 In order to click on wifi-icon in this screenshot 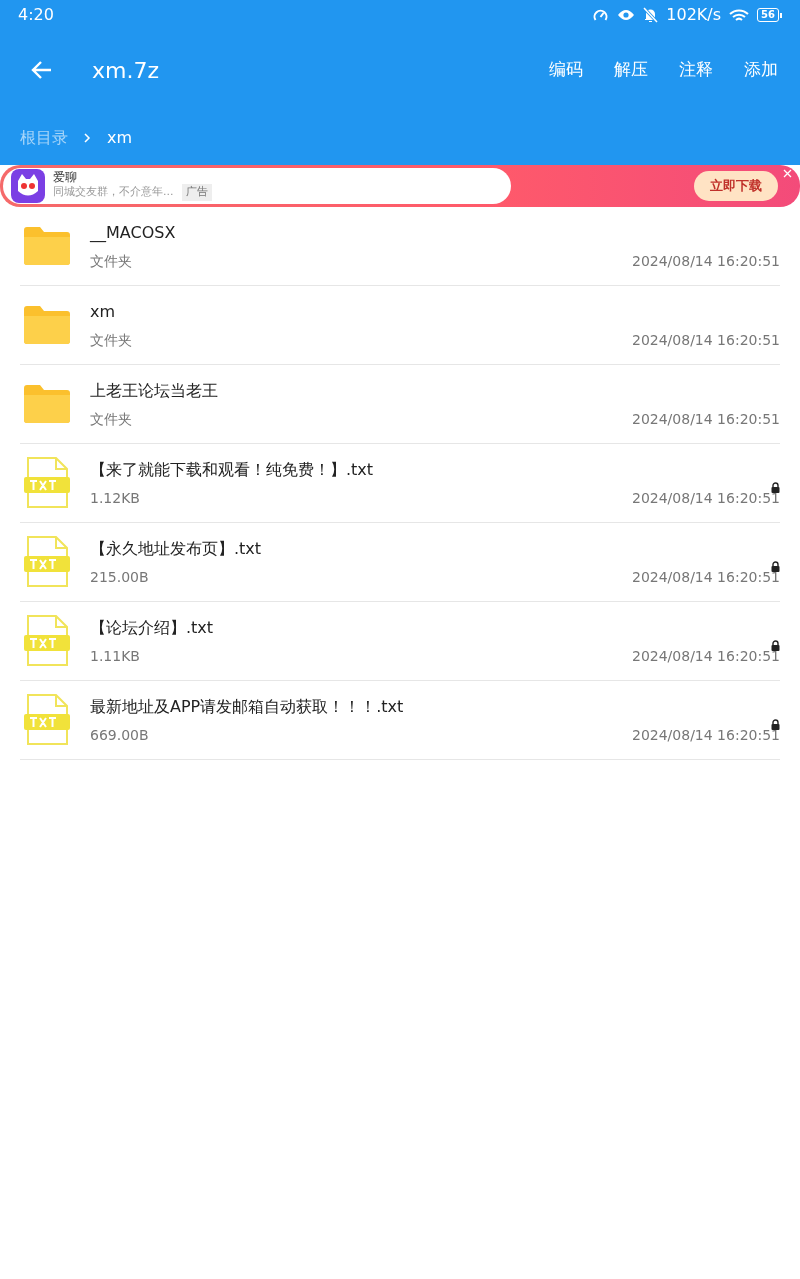, I will do `click(739, 15)`.